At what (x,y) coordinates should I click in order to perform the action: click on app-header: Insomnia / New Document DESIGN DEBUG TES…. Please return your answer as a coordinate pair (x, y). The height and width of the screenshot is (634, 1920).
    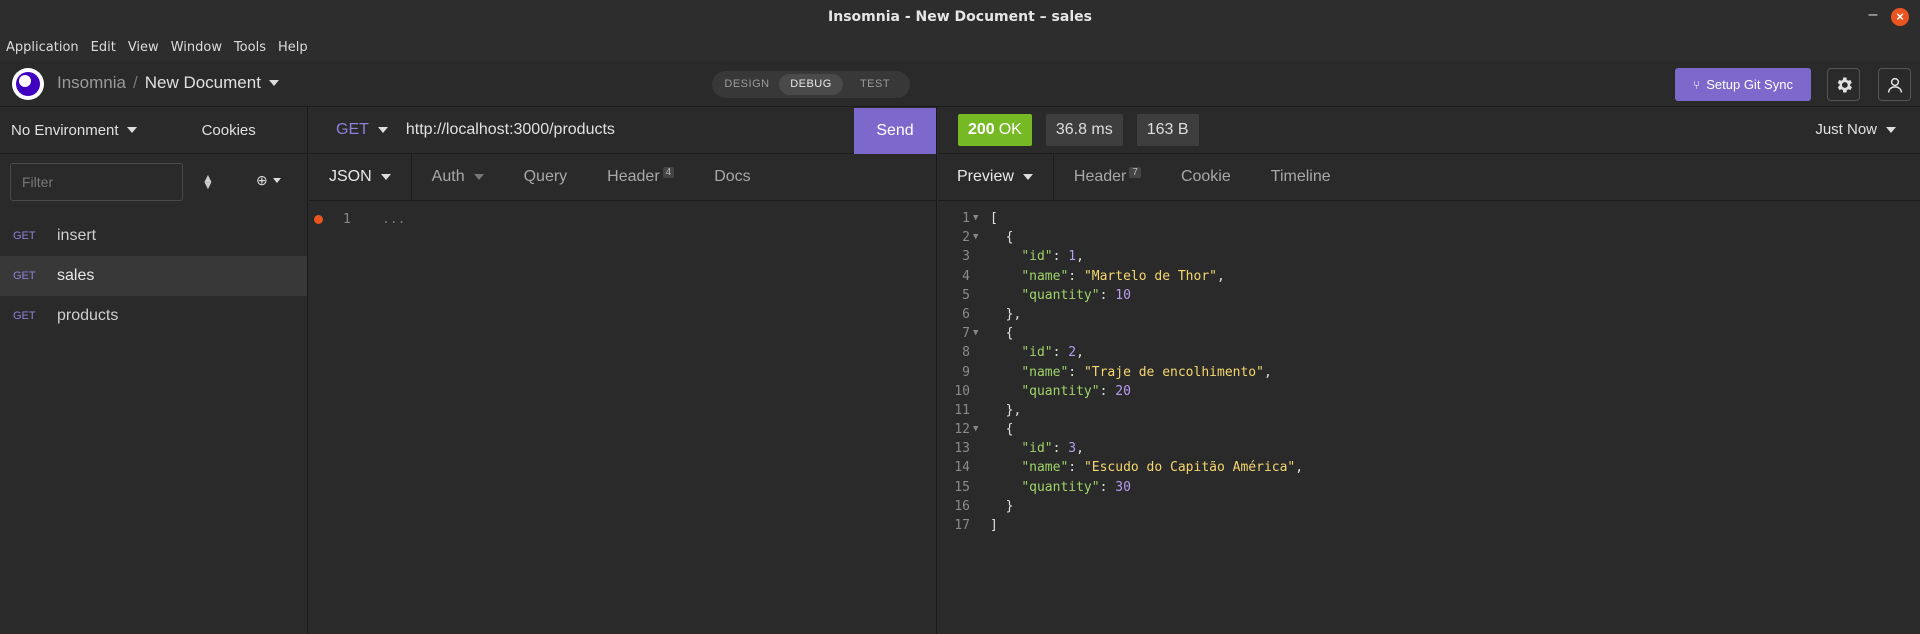
    Looking at the image, I should click on (960, 84).